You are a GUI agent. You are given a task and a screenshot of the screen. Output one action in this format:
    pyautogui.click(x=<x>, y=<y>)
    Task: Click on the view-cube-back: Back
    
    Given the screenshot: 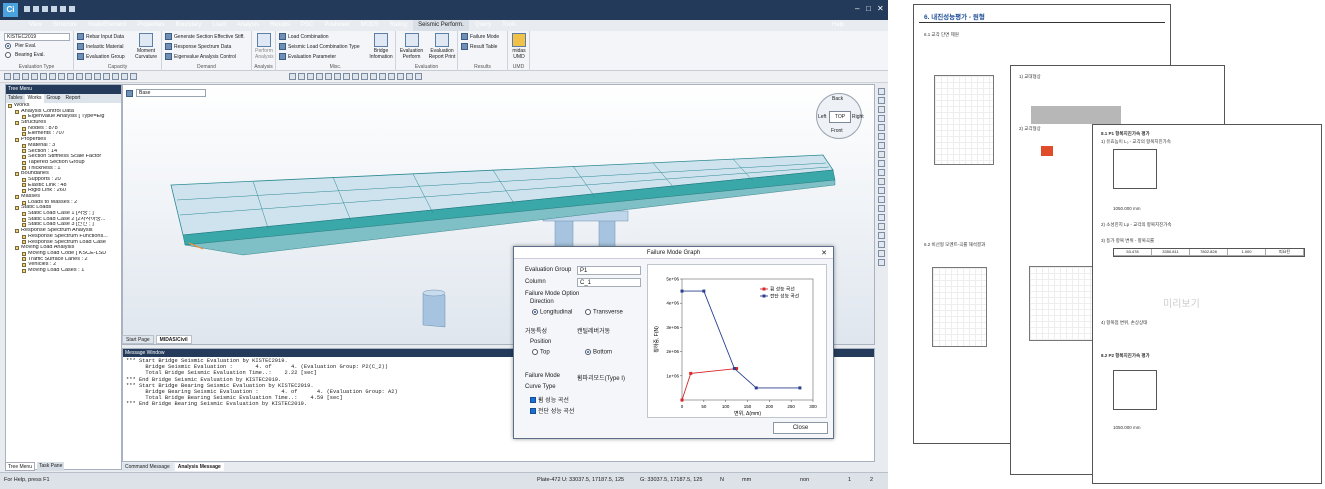 What is the action you would take?
    pyautogui.click(x=837, y=99)
    